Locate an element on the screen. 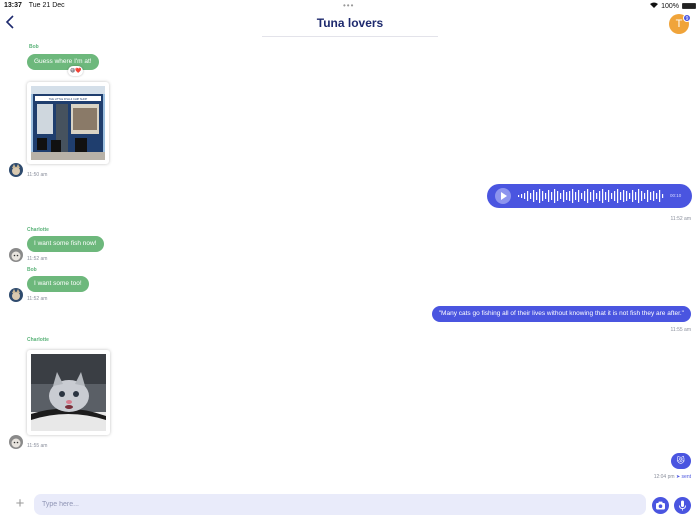  microphone-button is located at coordinates (682, 505).